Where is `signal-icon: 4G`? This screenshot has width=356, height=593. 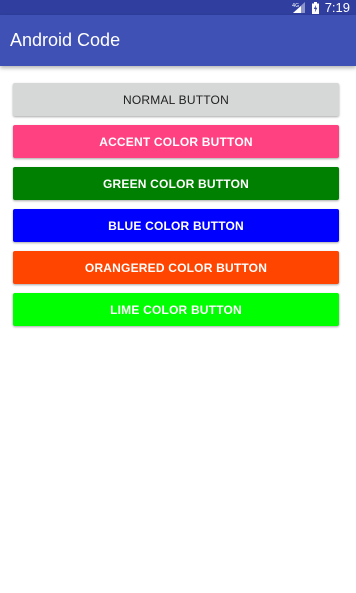 signal-icon: 4G is located at coordinates (299, 7).